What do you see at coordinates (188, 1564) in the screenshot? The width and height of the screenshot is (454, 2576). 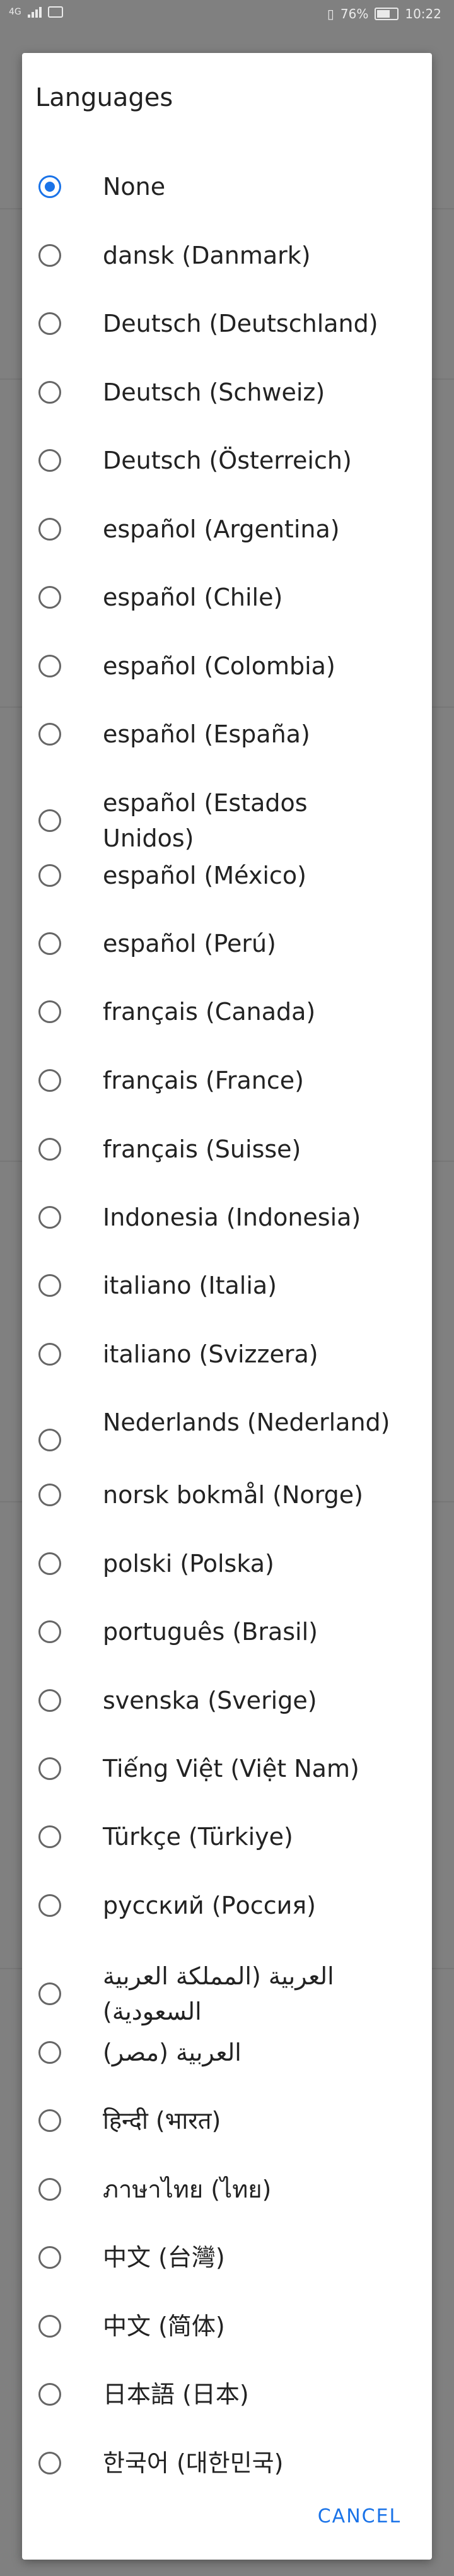 I see `language-option-label: polski (Polska)` at bounding box center [188, 1564].